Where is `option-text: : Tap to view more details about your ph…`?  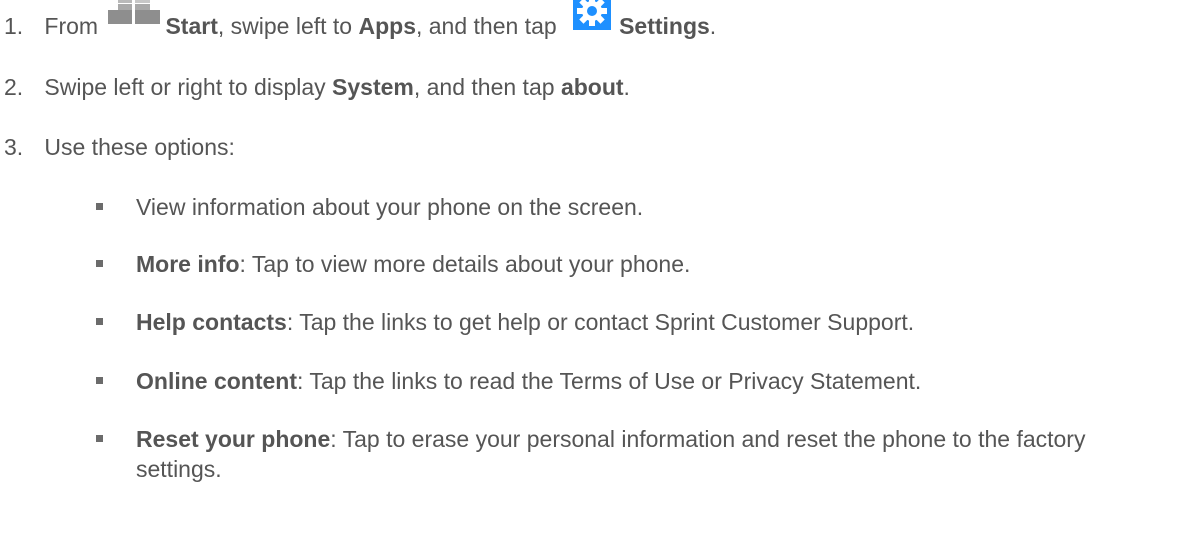 option-text: : Tap to view more details about your ph… is located at coordinates (465, 264).